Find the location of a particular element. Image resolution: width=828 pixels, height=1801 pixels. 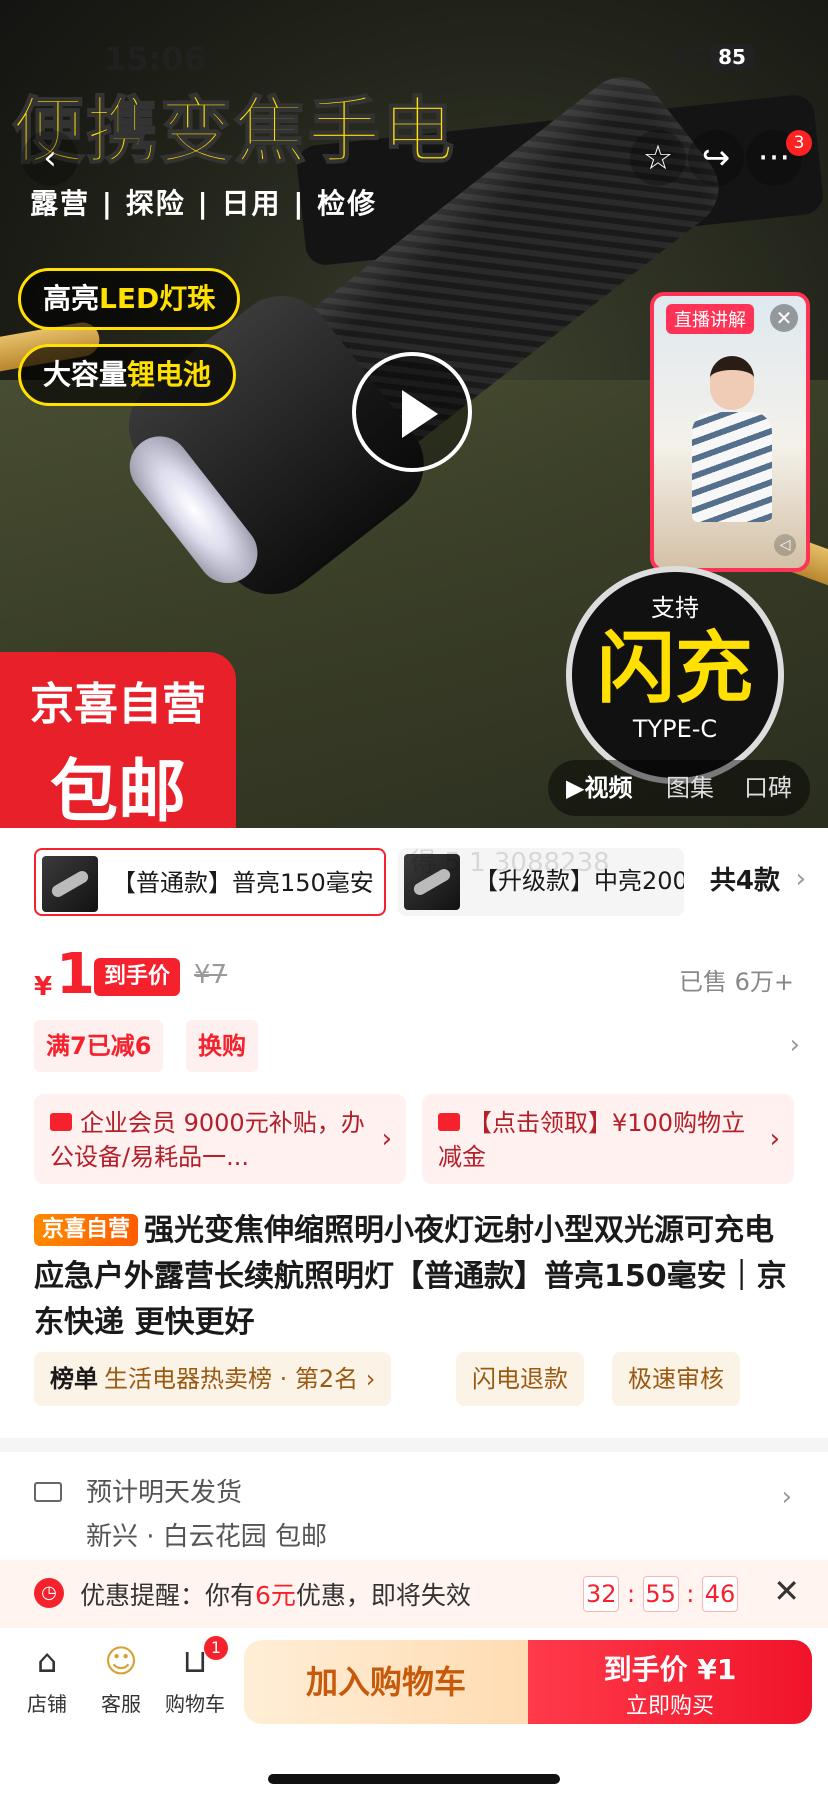

countdown-timer: 32 : 55 : 46 is located at coordinates (660, 1594).